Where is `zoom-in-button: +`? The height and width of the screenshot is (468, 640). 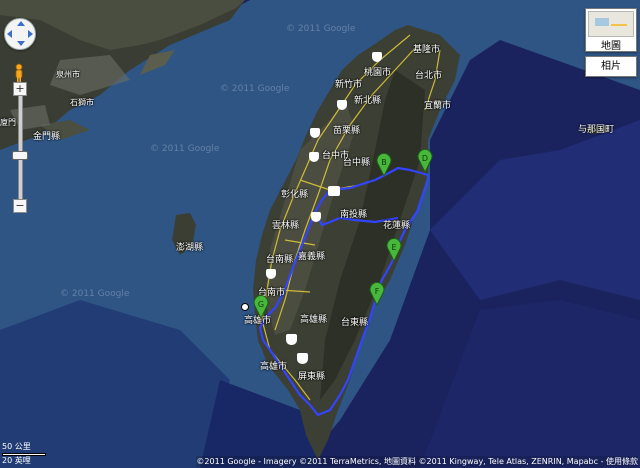 zoom-in-button: + is located at coordinates (20, 89).